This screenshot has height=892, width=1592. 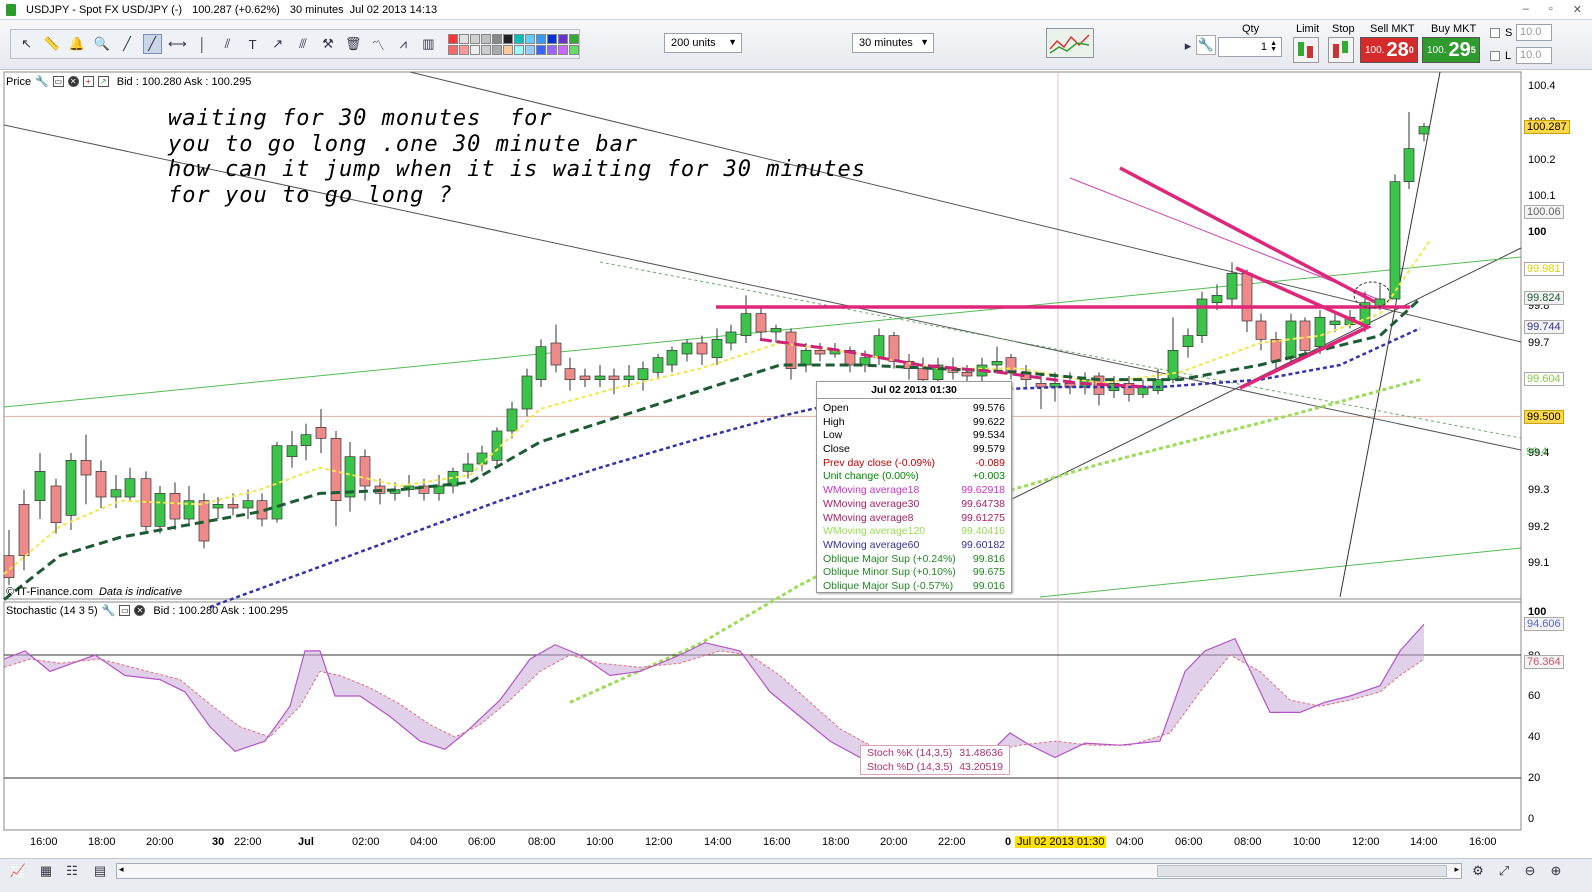 What do you see at coordinates (1556, 871) in the screenshot?
I see `zoom-in-icon: ⊕` at bounding box center [1556, 871].